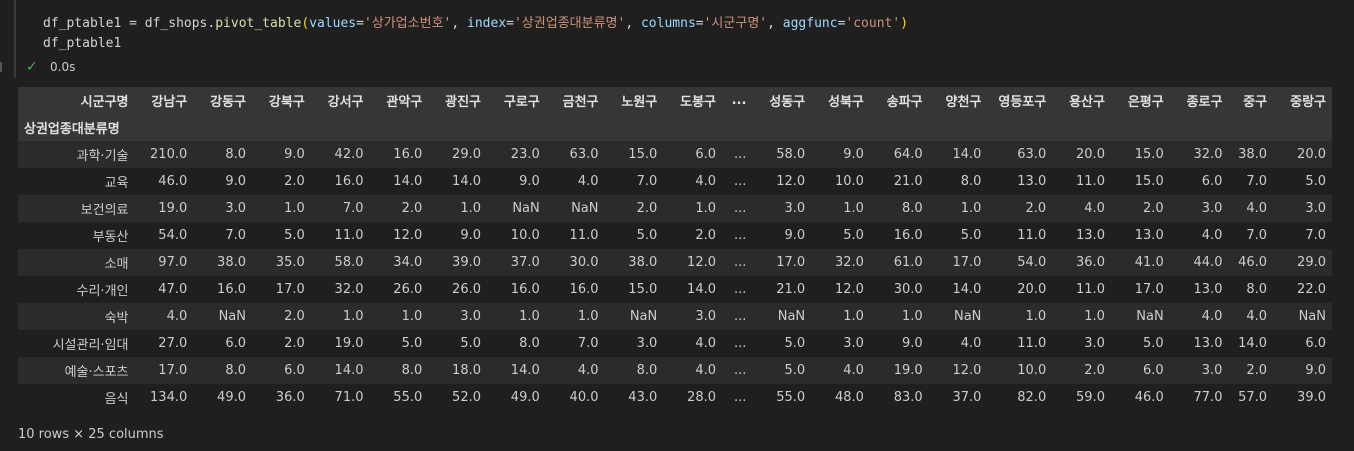 The height and width of the screenshot is (451, 1354). I want to click on table-cell: 210.0, so click(164, 154).